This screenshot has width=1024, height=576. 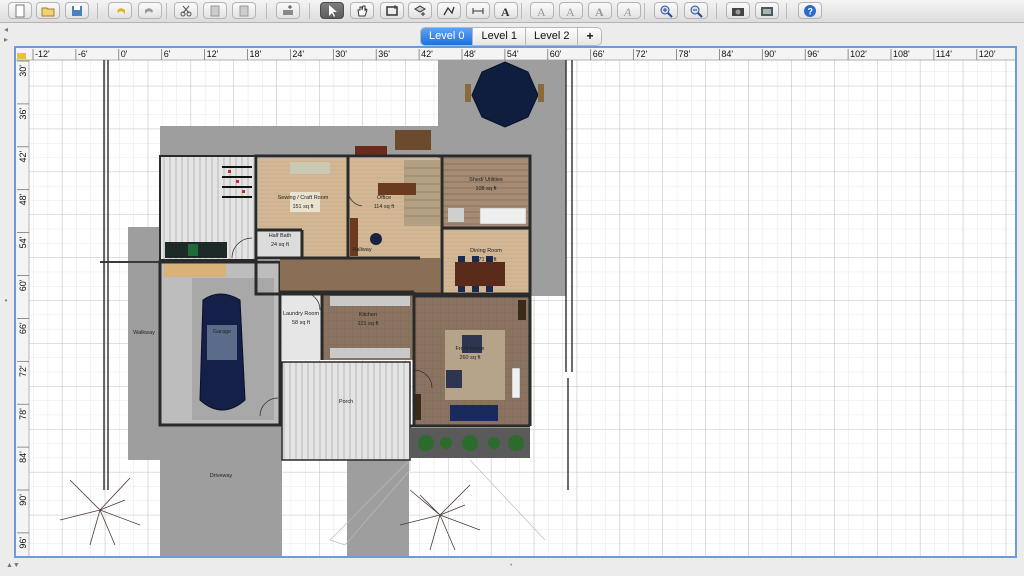 What do you see at coordinates (23, 371) in the screenshot?
I see `ruler-label: 72'` at bounding box center [23, 371].